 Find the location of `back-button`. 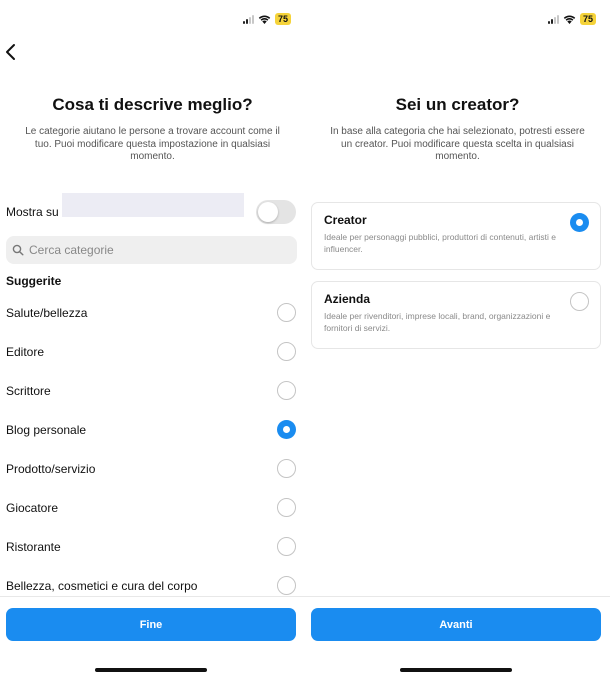

back-button is located at coordinates (12, 52).